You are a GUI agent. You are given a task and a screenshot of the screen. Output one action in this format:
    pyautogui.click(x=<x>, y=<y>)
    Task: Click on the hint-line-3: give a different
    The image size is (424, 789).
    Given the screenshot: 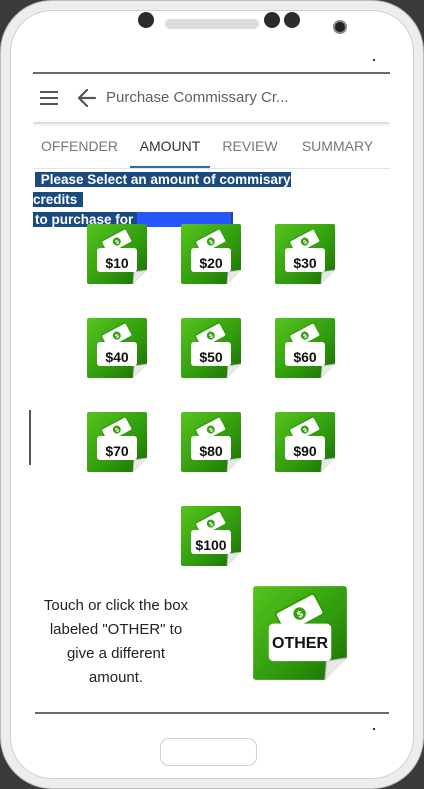 What is the action you would take?
    pyautogui.click(x=116, y=653)
    